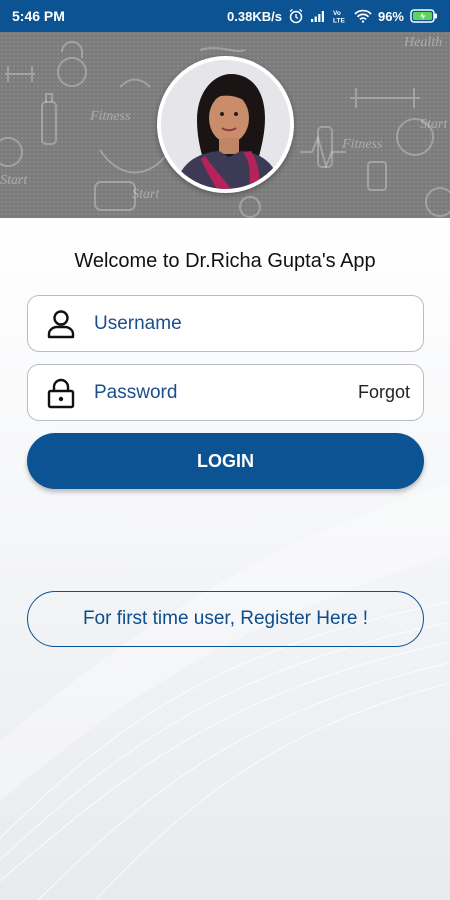  I want to click on avatar, so click(225, 124).